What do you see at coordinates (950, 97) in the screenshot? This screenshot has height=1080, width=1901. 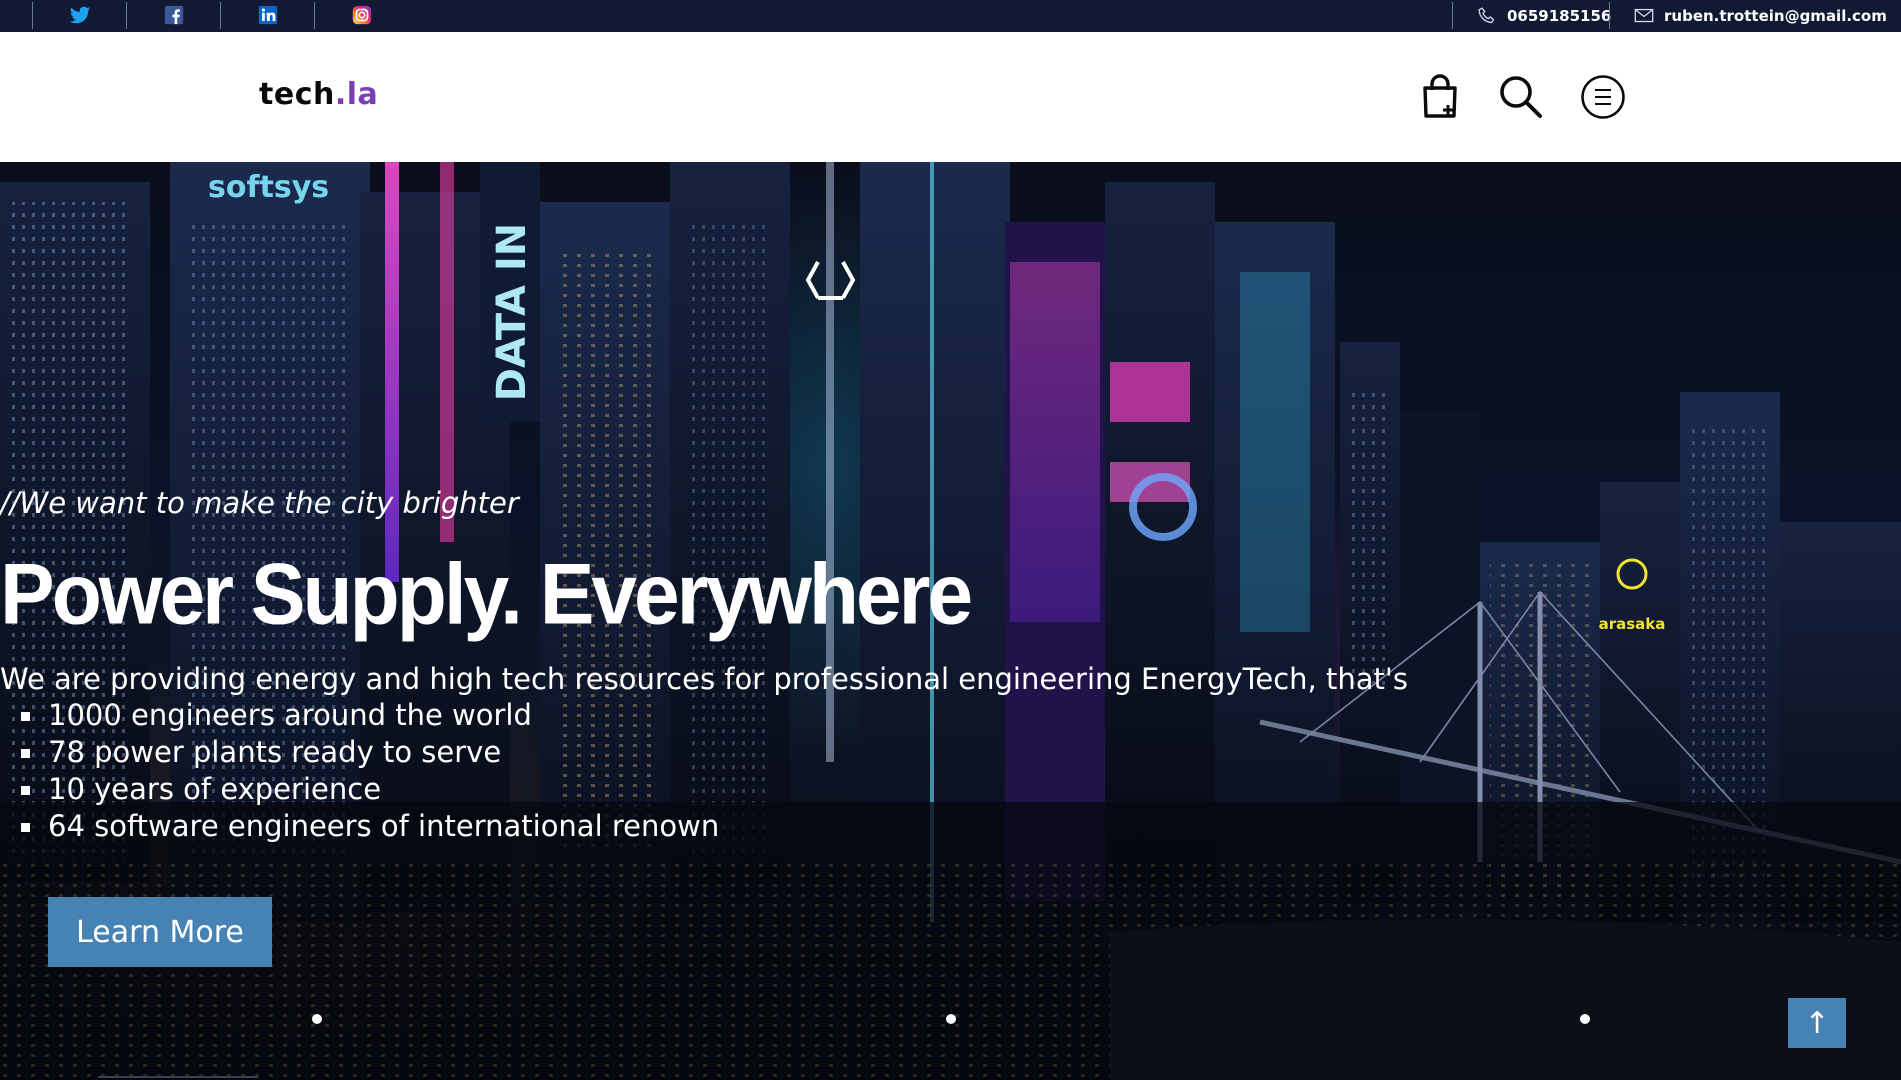 I see `site-header: tech.la` at bounding box center [950, 97].